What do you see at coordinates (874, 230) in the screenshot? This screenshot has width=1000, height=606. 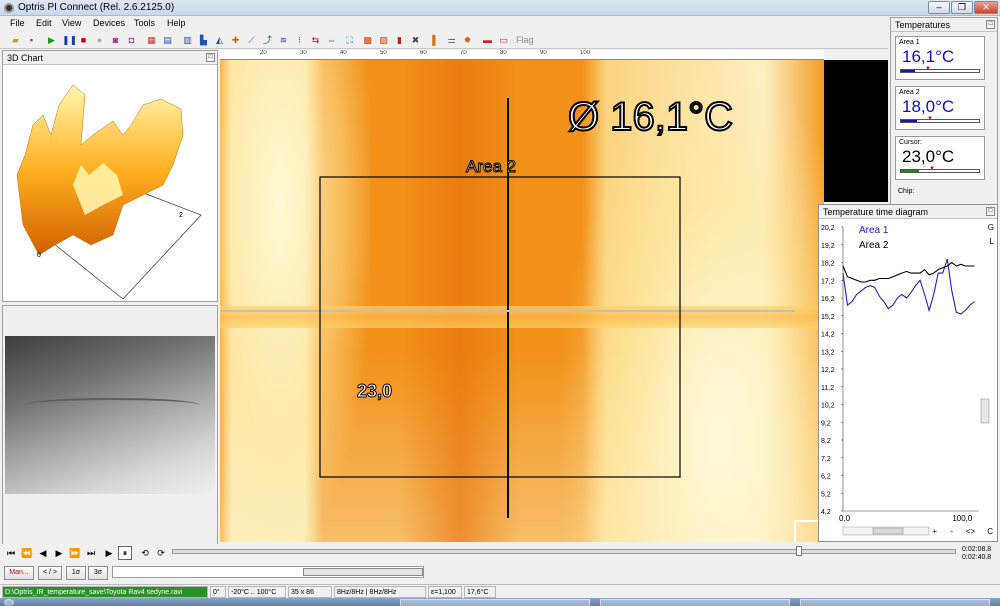 I see `legend-area-1: Area 1` at bounding box center [874, 230].